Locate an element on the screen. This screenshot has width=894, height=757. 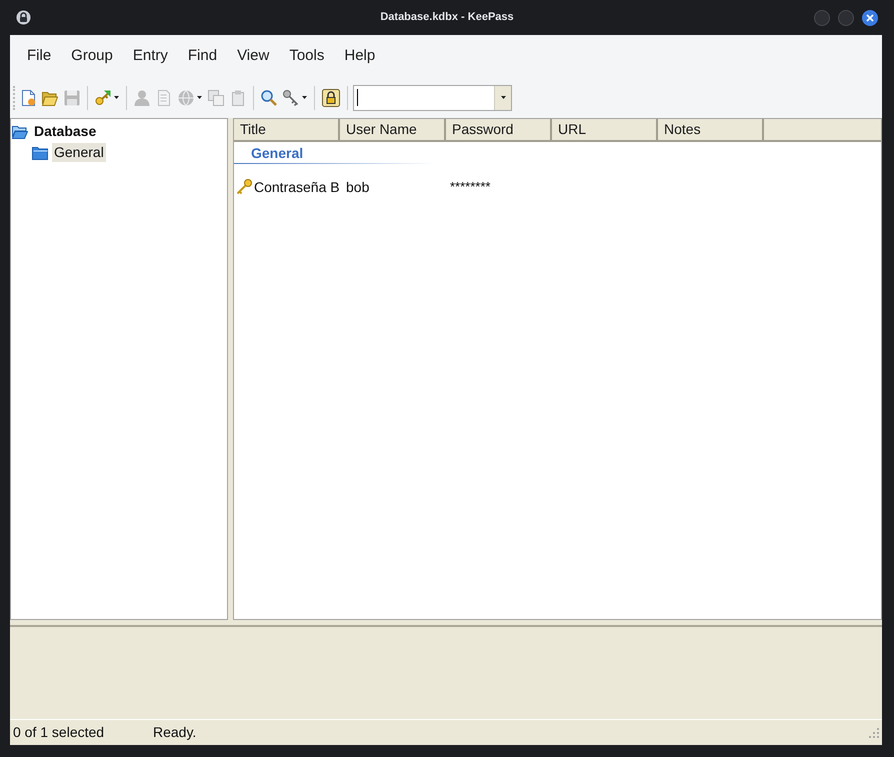
close-button is located at coordinates (870, 18).